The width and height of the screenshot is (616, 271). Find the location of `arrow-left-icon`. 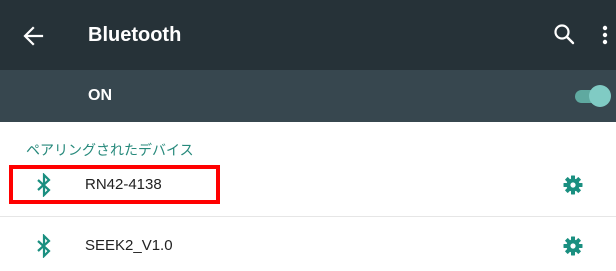

arrow-left-icon is located at coordinates (33, 36).